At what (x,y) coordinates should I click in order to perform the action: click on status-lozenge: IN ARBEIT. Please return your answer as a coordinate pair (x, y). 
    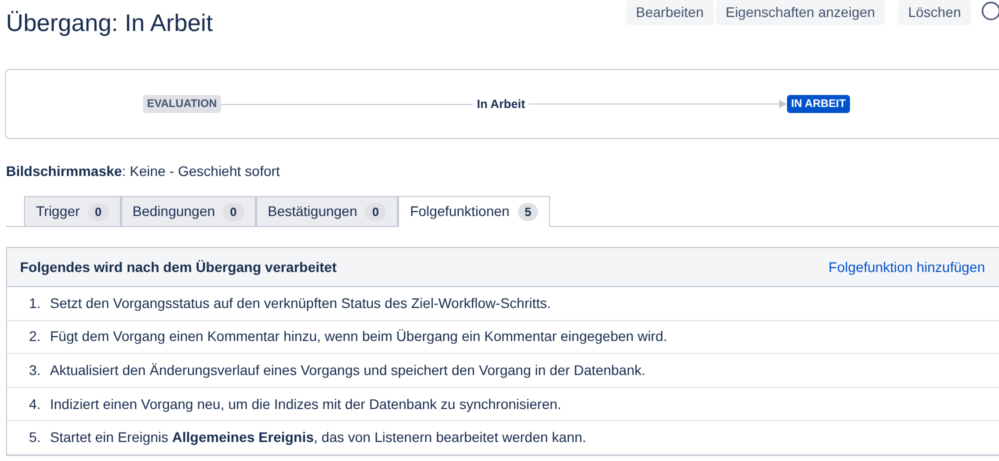
    Looking at the image, I should click on (818, 104).